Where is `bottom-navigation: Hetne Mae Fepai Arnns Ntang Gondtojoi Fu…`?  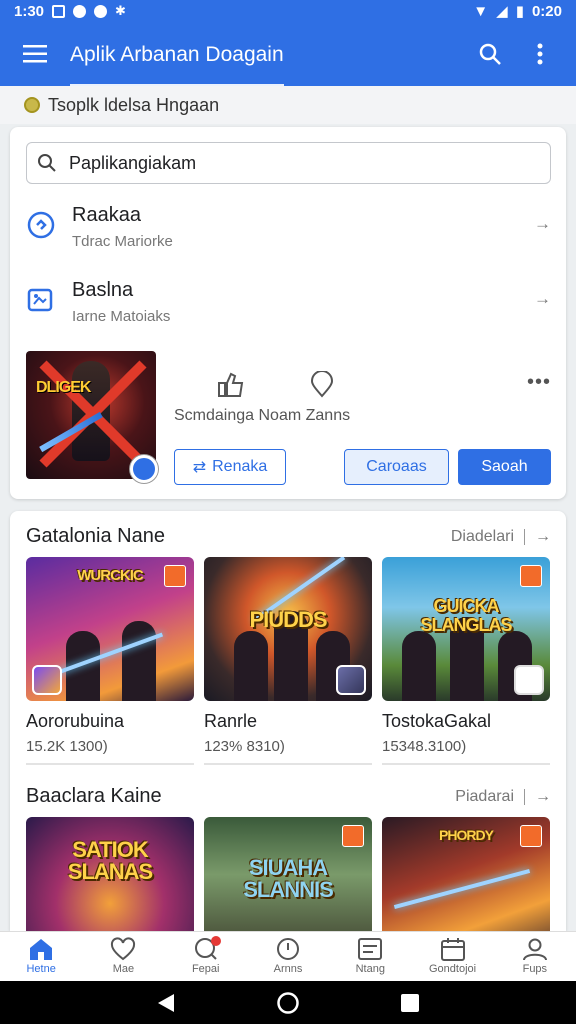
bottom-navigation: Hetne Mae Fepai Arnns Ntang Gondtojoi Fu… is located at coordinates (288, 956).